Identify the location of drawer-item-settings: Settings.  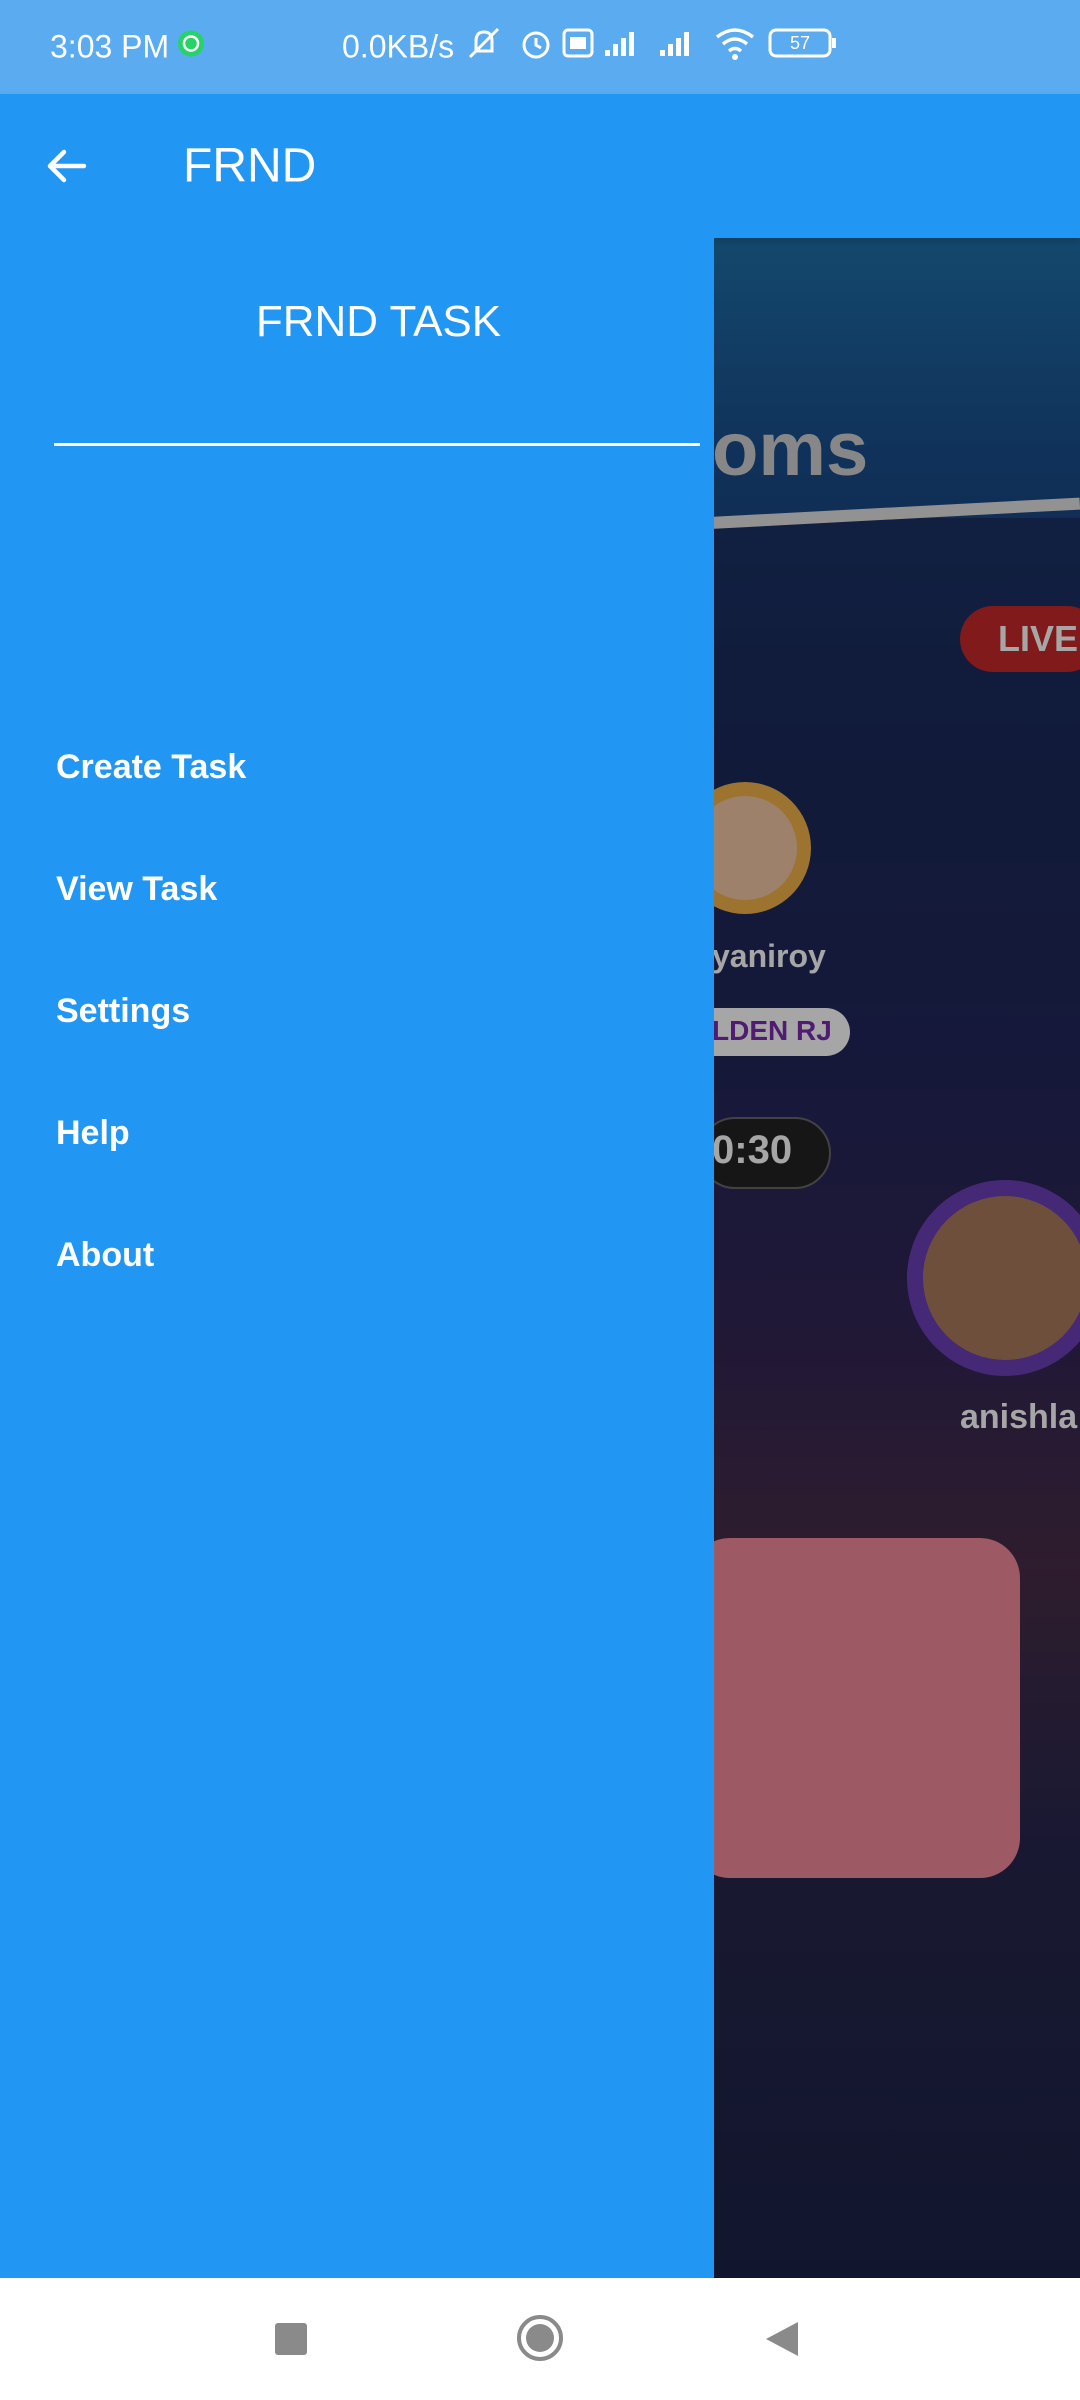
(123, 1011).